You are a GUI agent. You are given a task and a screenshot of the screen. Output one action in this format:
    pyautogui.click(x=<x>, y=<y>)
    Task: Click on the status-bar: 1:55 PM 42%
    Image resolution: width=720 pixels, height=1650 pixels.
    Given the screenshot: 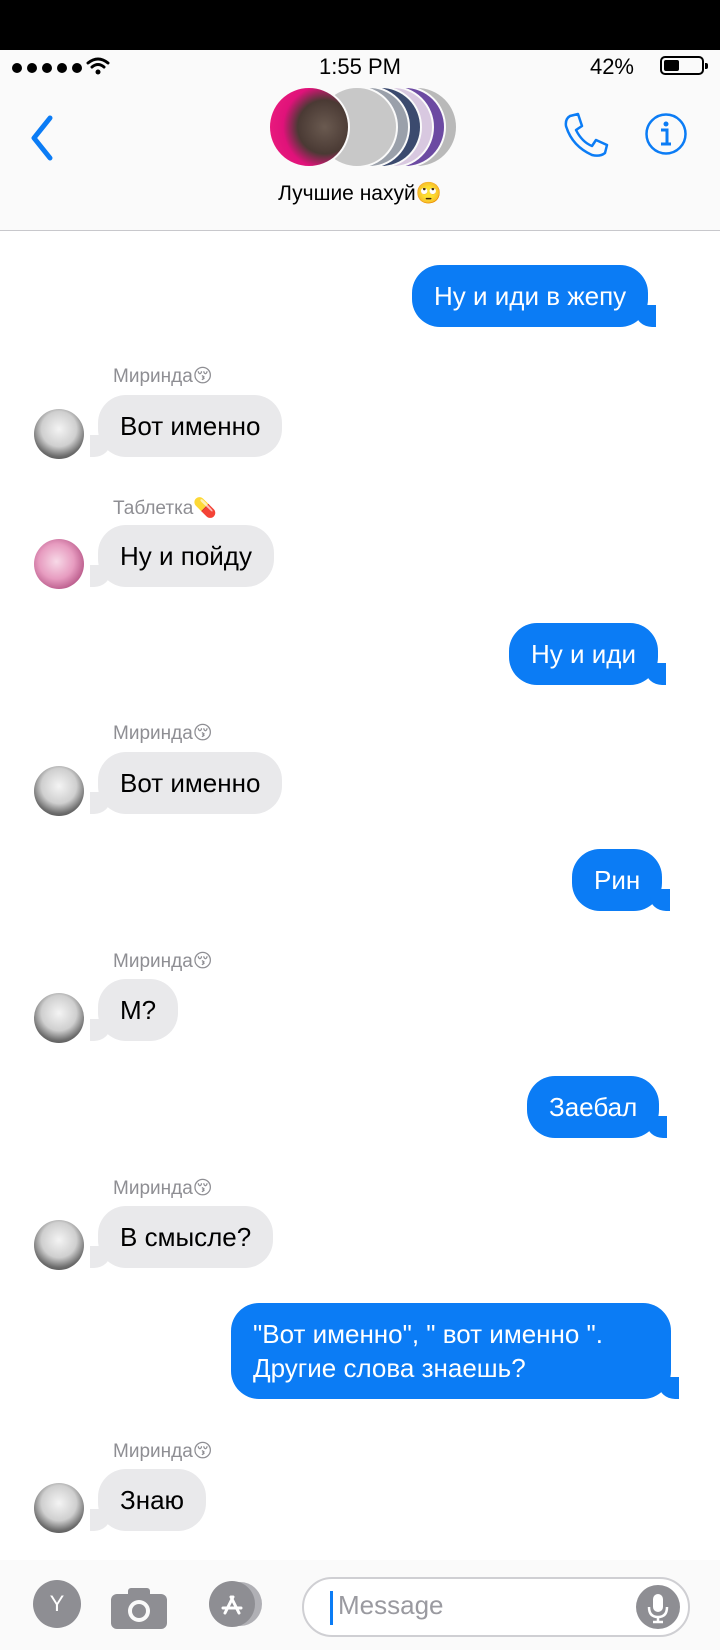 What is the action you would take?
    pyautogui.click(x=360, y=67)
    